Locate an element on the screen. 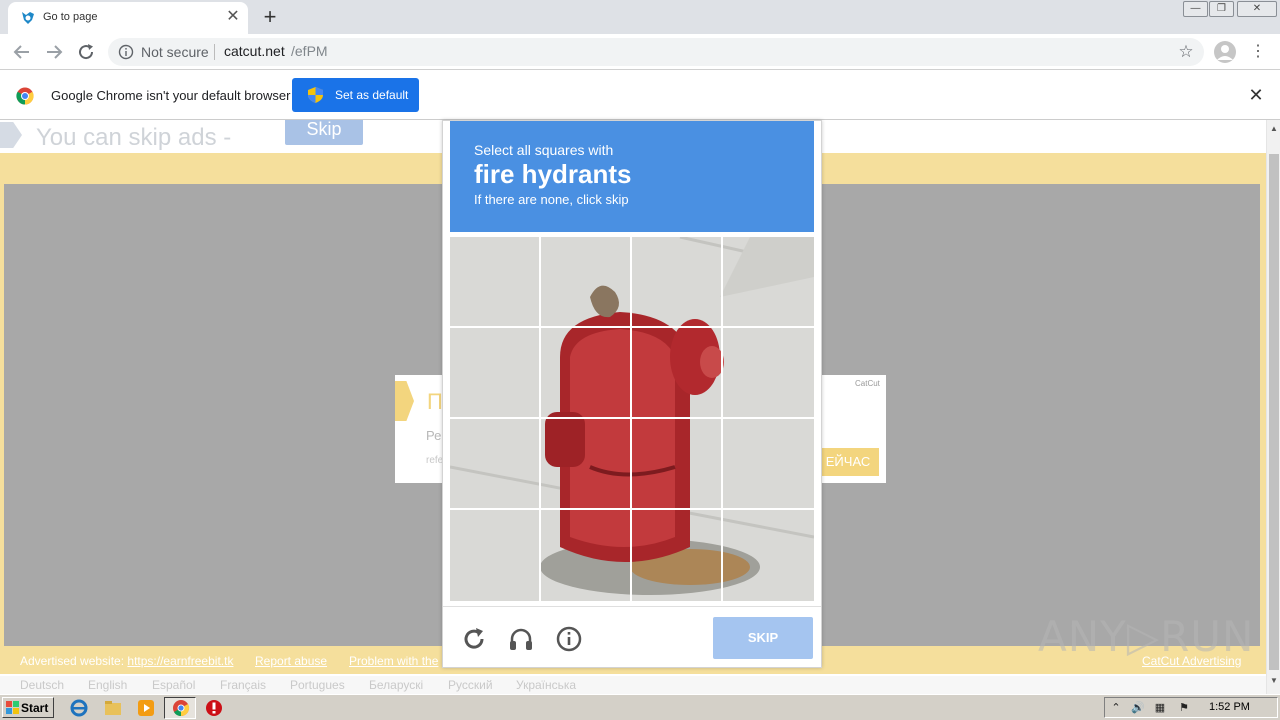 The image size is (1280, 720). skip-ads-button: Skip is located at coordinates (324, 132).